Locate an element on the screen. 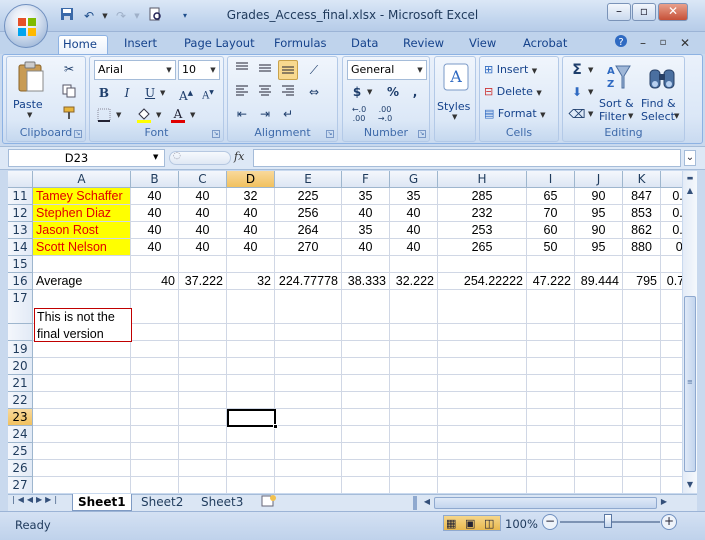 The height and width of the screenshot is (540, 705). value-cell-e: 264 is located at coordinates (308, 230).